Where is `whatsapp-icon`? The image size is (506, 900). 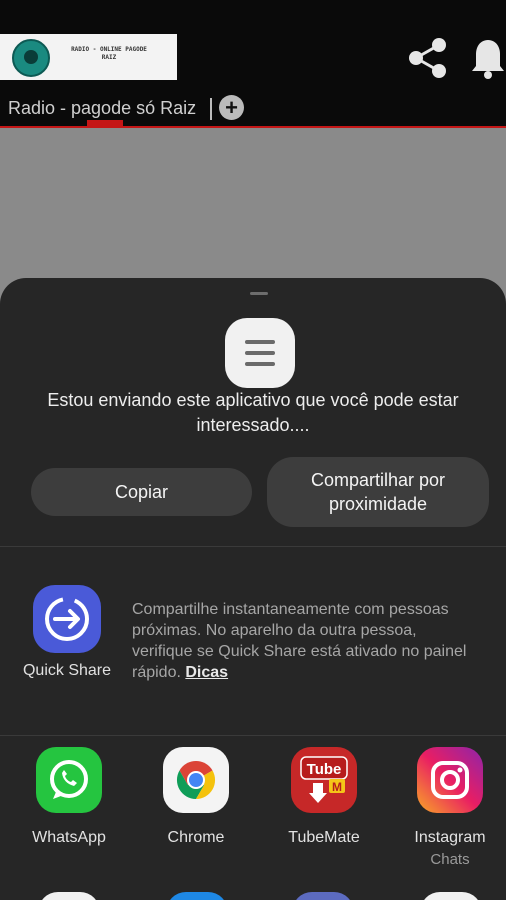
whatsapp-icon is located at coordinates (69, 780).